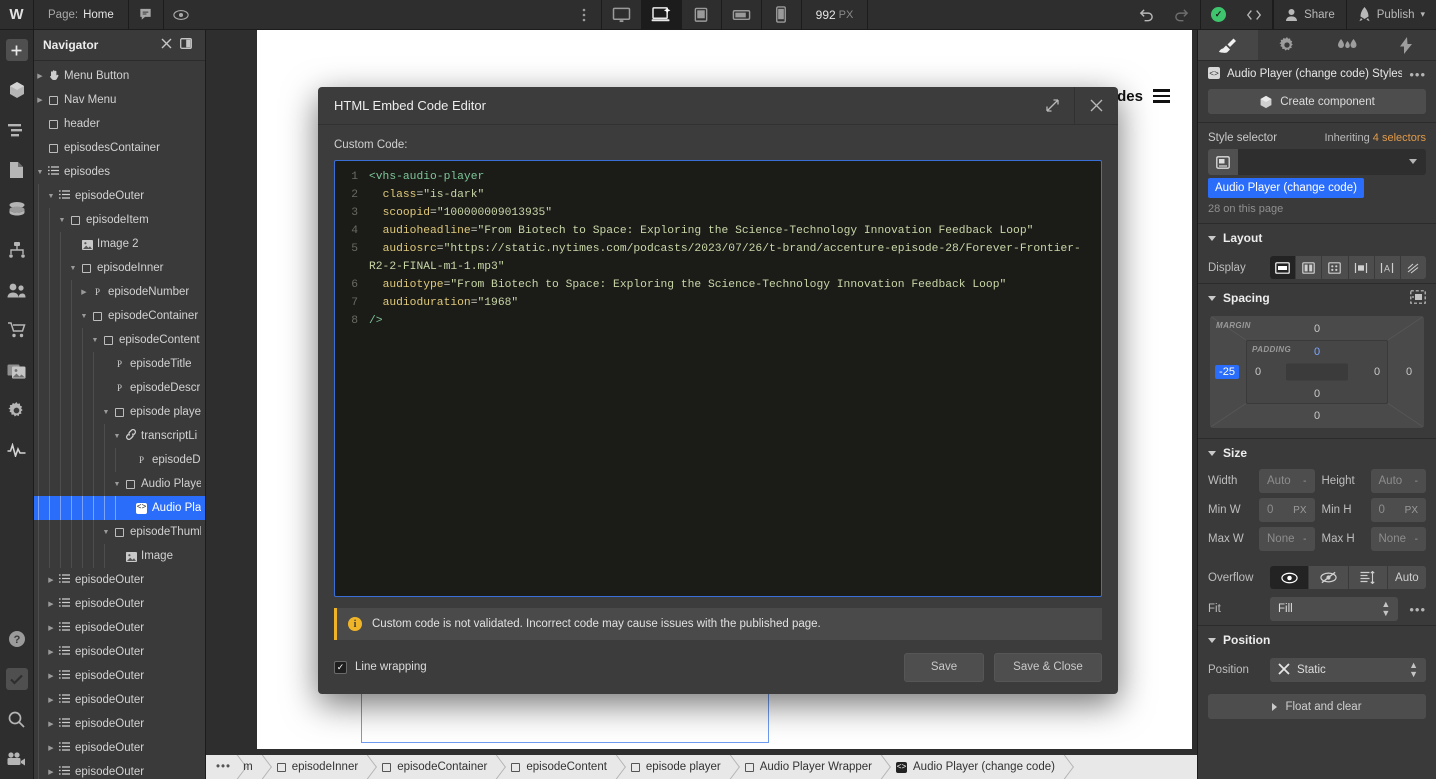  Describe the element at coordinates (585, 14) in the screenshot. I see `more-vertical-icon` at that location.